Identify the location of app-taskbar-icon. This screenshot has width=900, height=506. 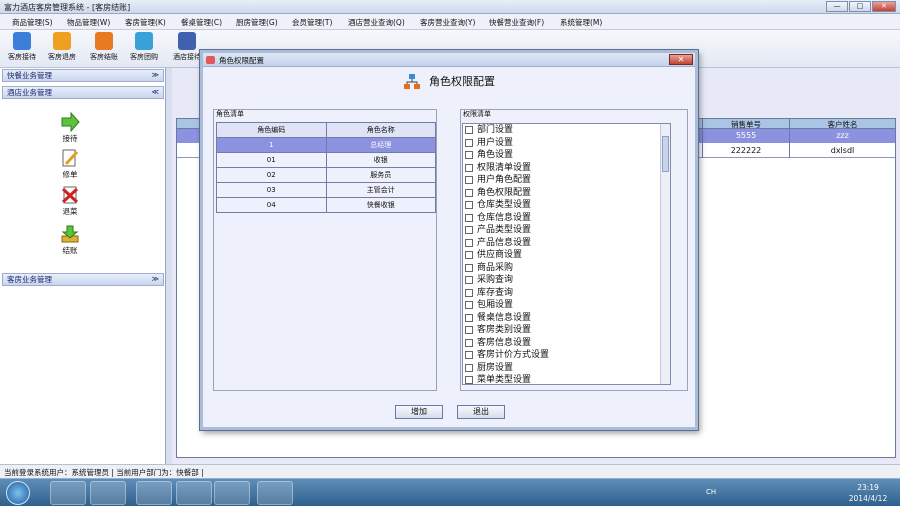
(194, 493).